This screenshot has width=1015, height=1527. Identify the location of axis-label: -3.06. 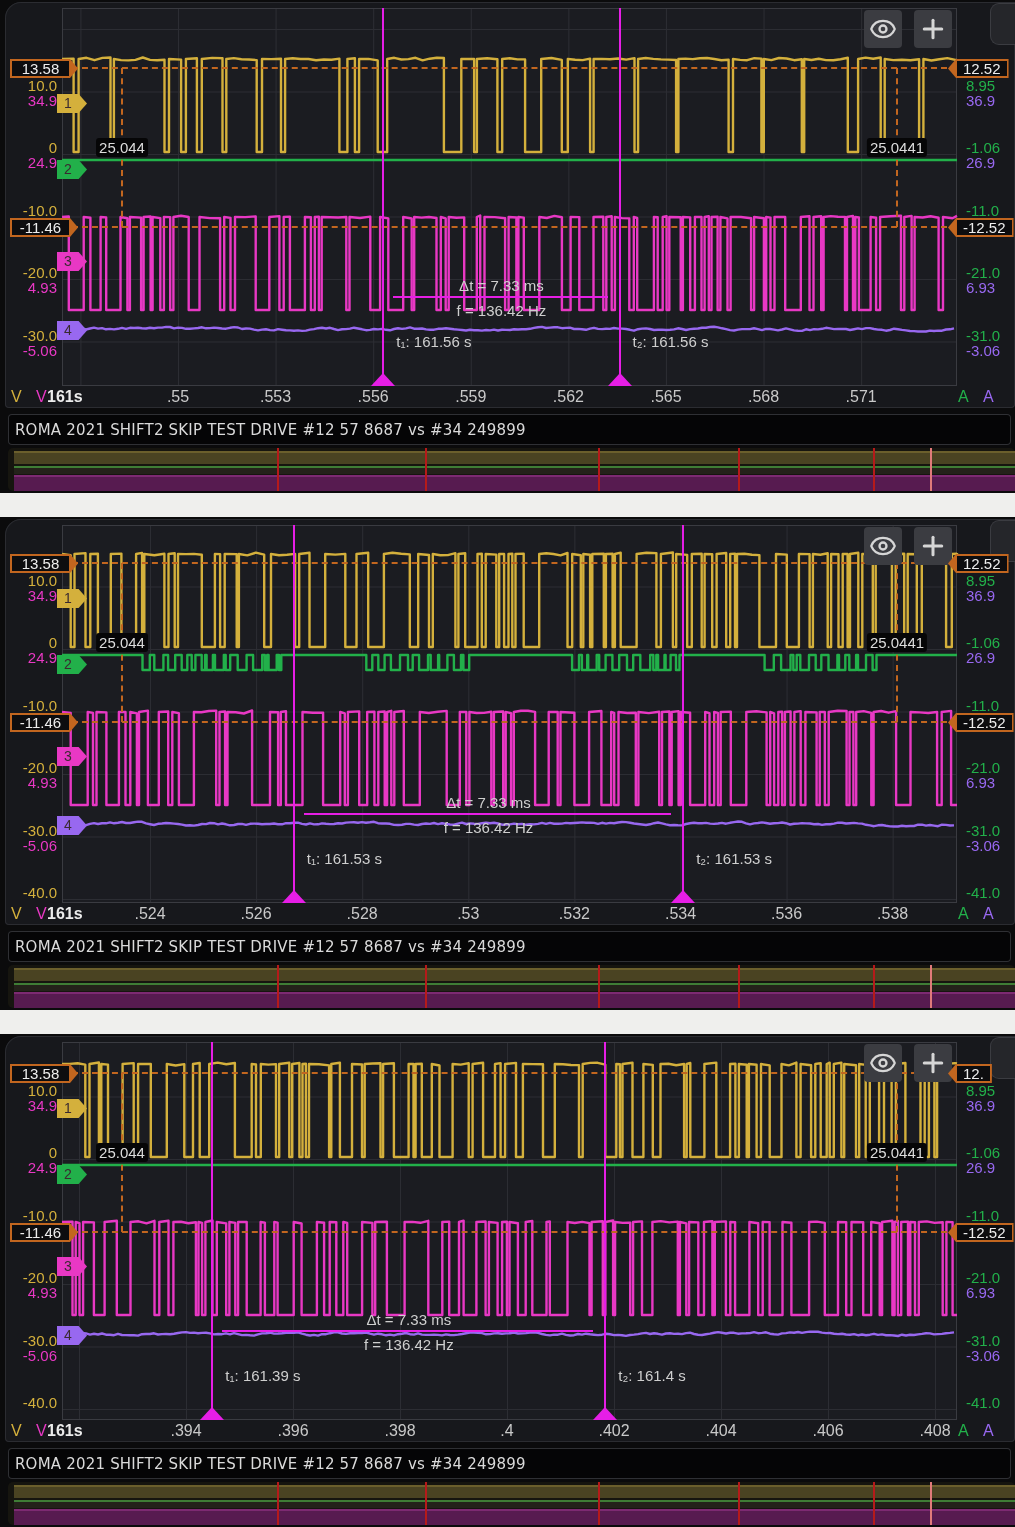
(983, 845).